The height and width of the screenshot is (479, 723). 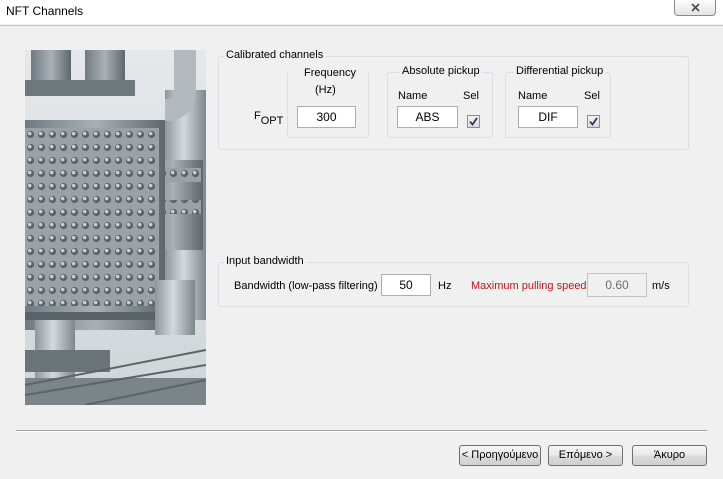 What do you see at coordinates (275, 55) in the screenshot?
I see `calibrated-channels-legend: Calibrated channels` at bounding box center [275, 55].